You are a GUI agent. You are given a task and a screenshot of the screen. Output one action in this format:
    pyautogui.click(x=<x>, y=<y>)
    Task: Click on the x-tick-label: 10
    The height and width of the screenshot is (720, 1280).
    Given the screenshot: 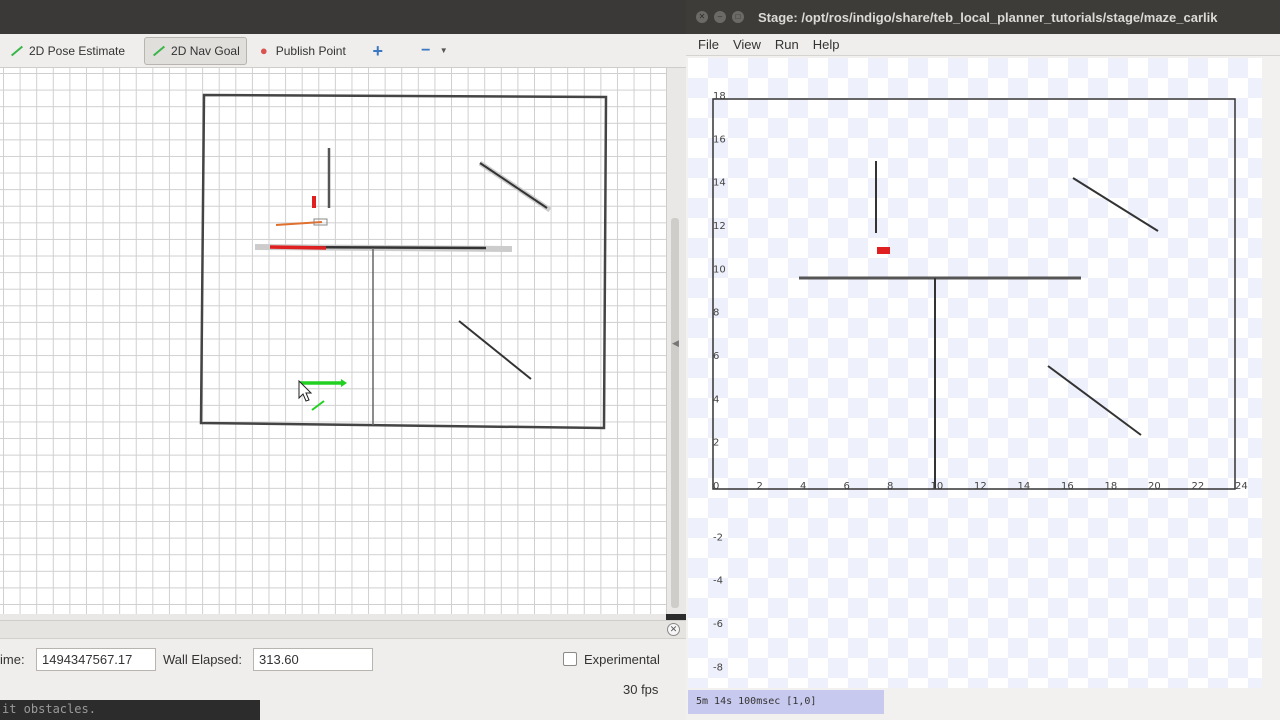 What is the action you would take?
    pyautogui.click(x=937, y=486)
    